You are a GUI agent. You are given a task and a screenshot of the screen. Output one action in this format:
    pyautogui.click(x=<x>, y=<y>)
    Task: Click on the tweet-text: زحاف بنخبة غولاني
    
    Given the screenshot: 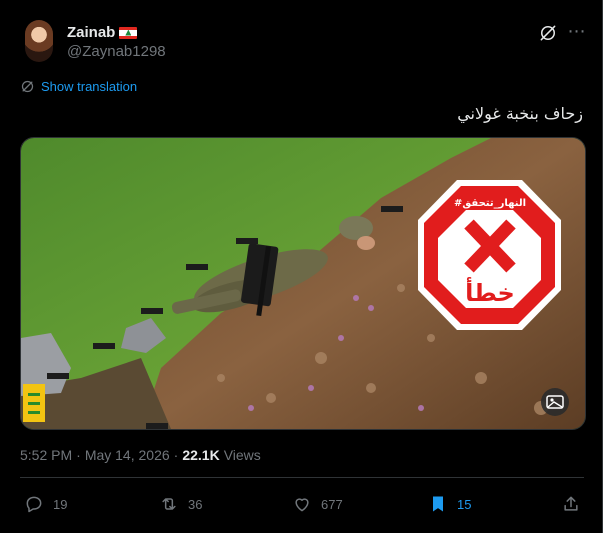 What is the action you would take?
    pyautogui.click(x=520, y=113)
    